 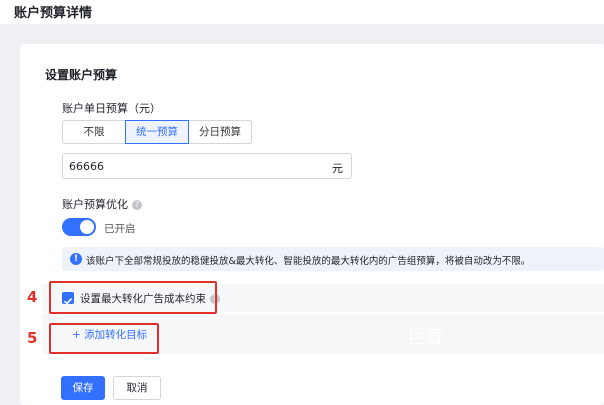 What do you see at coordinates (137, 205) in the screenshot?
I see `question-circle-icon: ?` at bounding box center [137, 205].